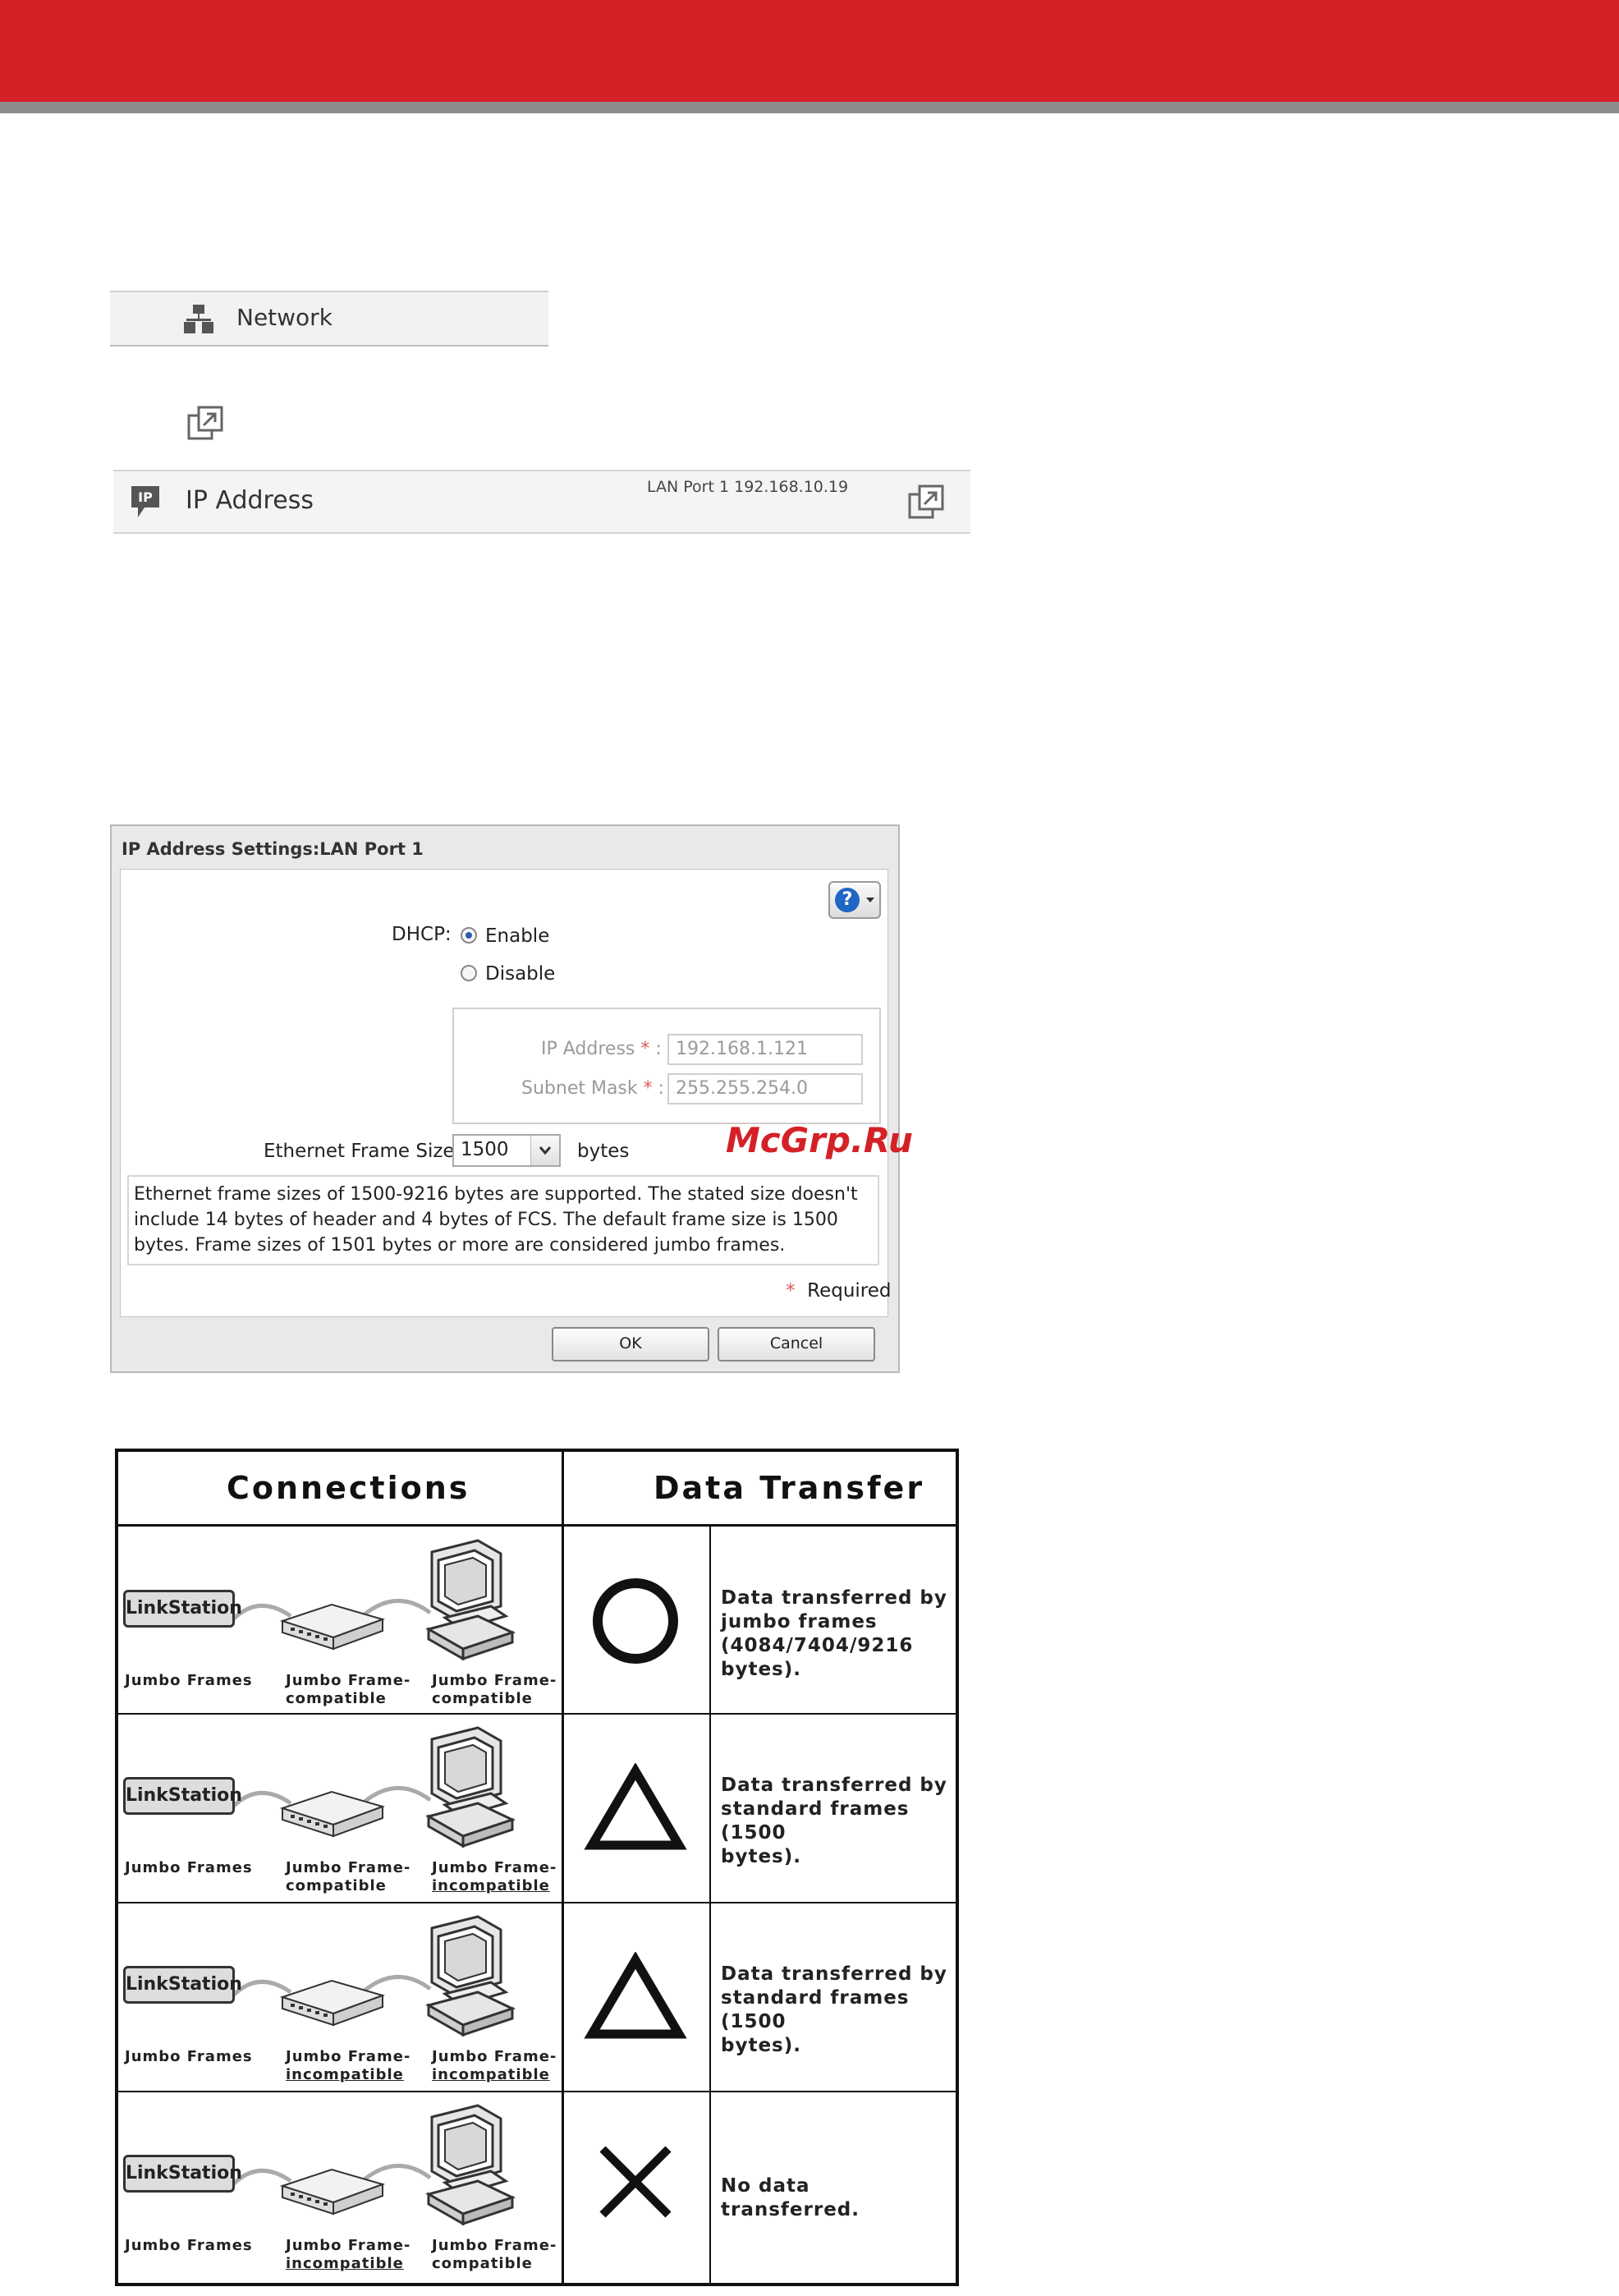 Image resolution: width=1619 pixels, height=2296 pixels. I want to click on ok-button: OK, so click(630, 1344).